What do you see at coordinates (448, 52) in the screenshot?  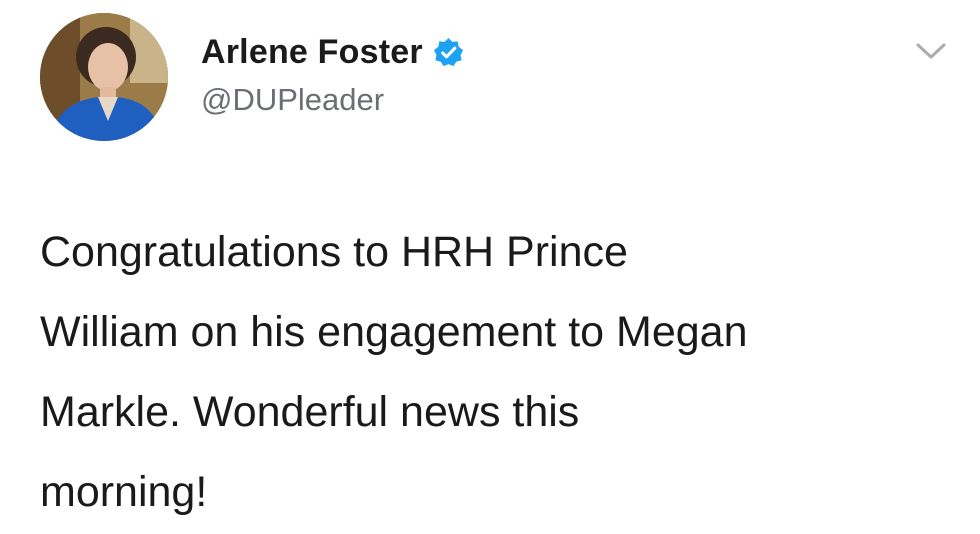 I see `verified-badge-icon` at bounding box center [448, 52].